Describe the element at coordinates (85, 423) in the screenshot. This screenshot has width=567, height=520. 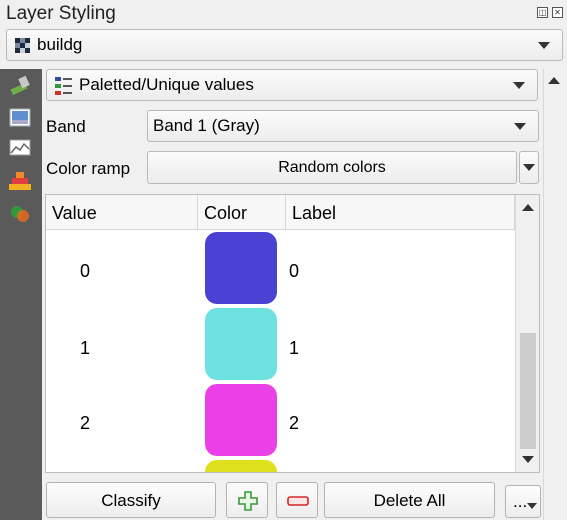
I see `row-value: 2` at that location.